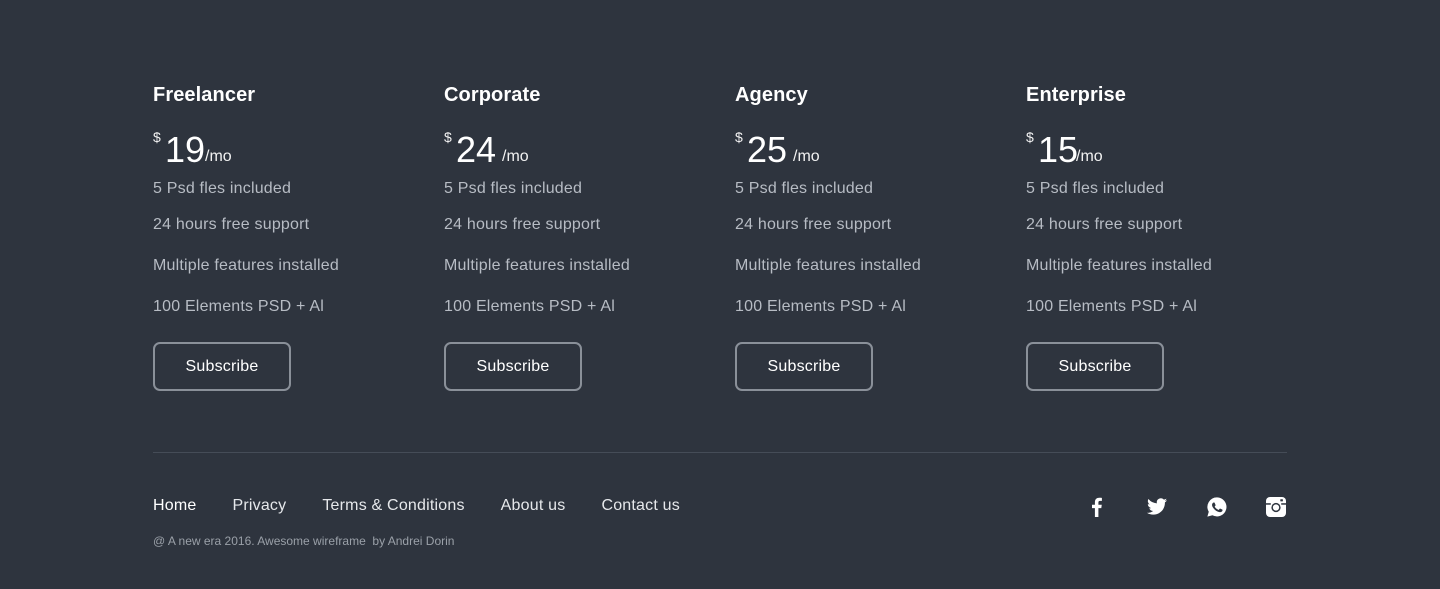  What do you see at coordinates (185, 149) in the screenshot?
I see `price-amount: 19` at bounding box center [185, 149].